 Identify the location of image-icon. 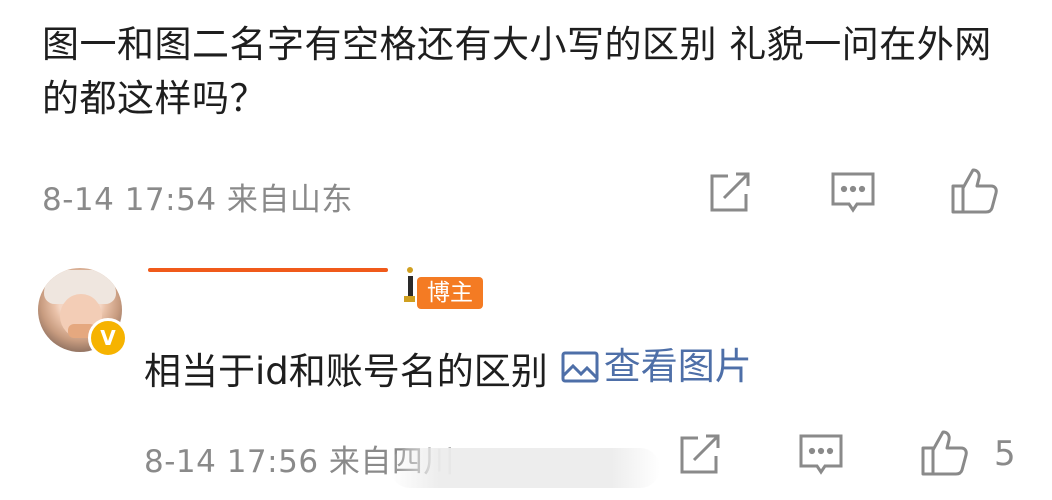
(580, 367).